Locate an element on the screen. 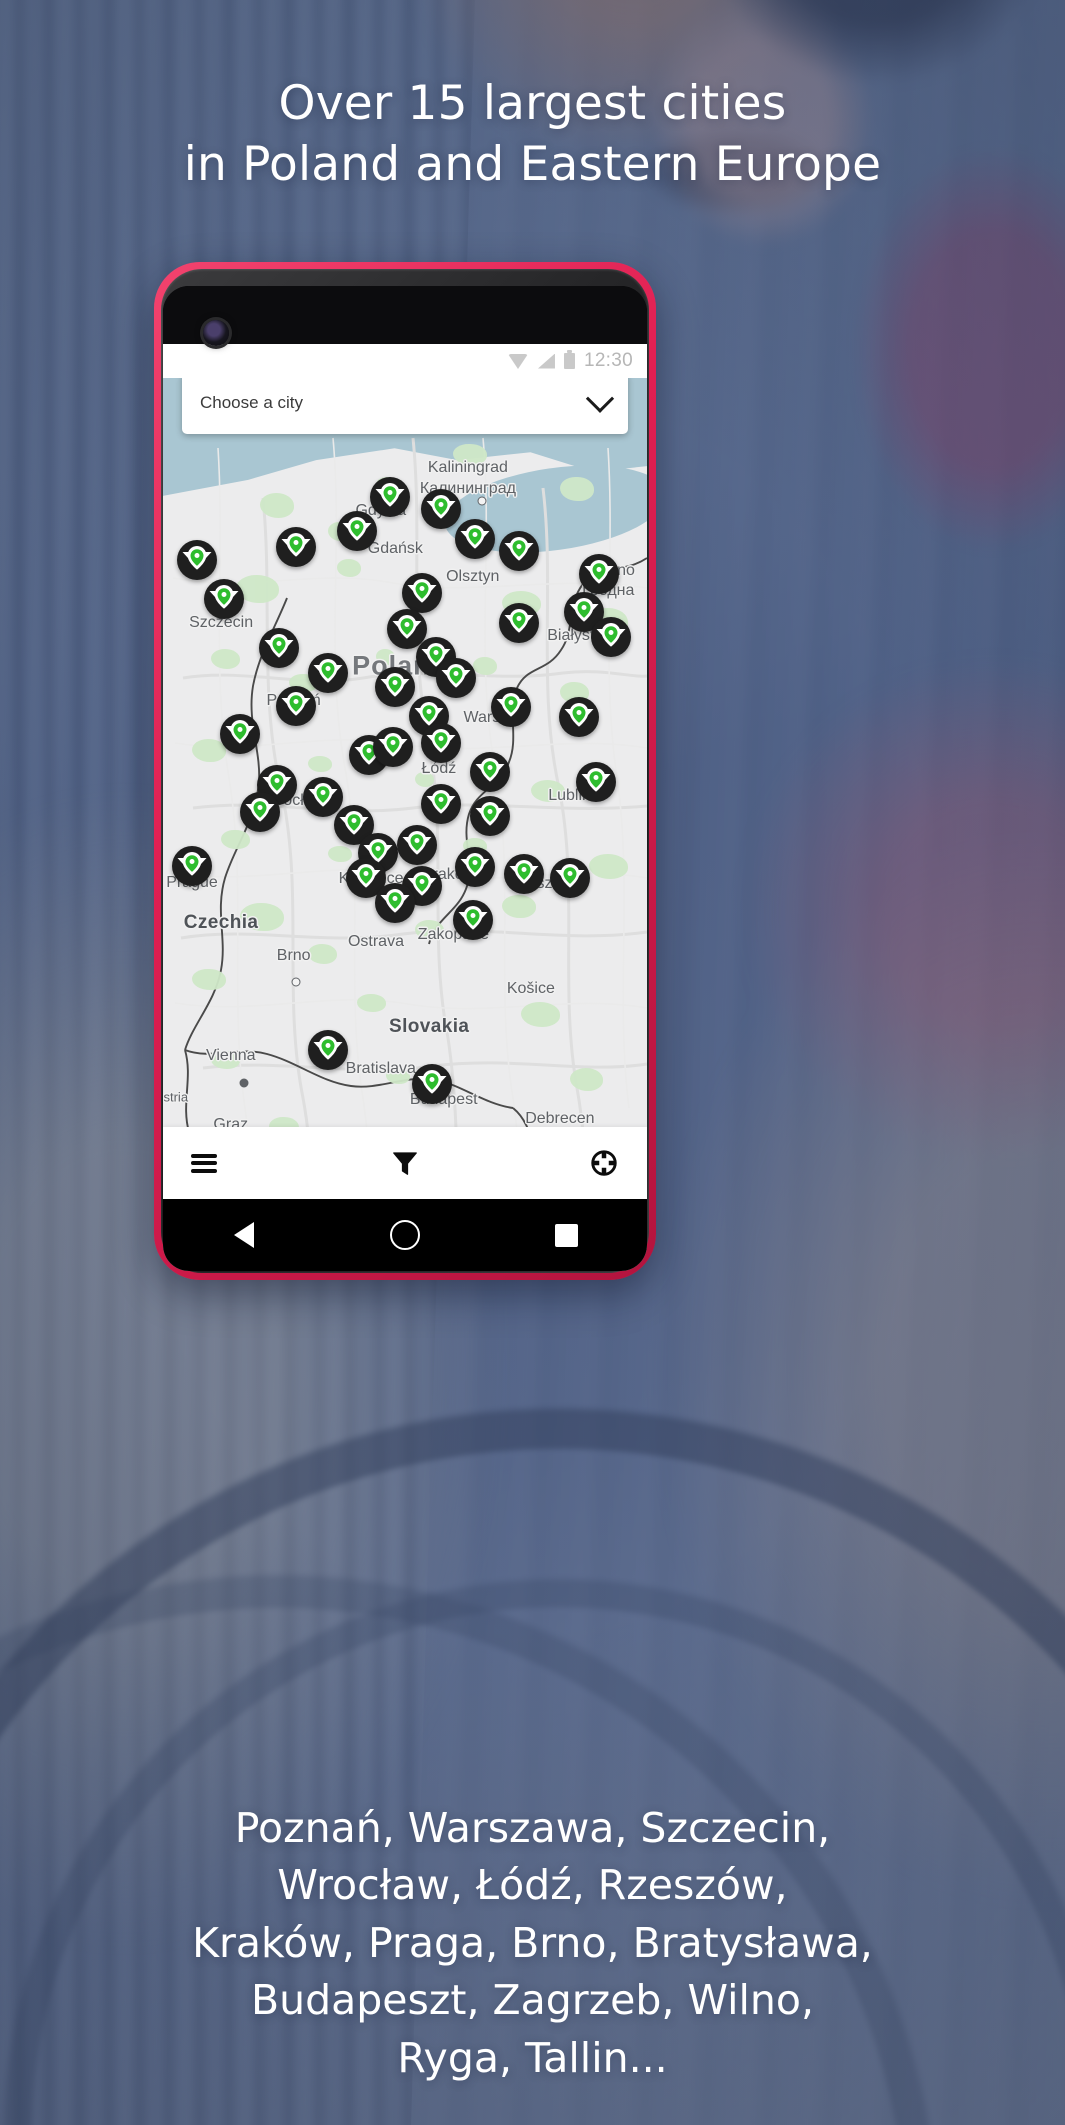 Image resolution: width=1065 pixels, height=2125 pixels. caption-line-3: Kraków, Praga, Brno, Bratysława, is located at coordinates (532, 1942).